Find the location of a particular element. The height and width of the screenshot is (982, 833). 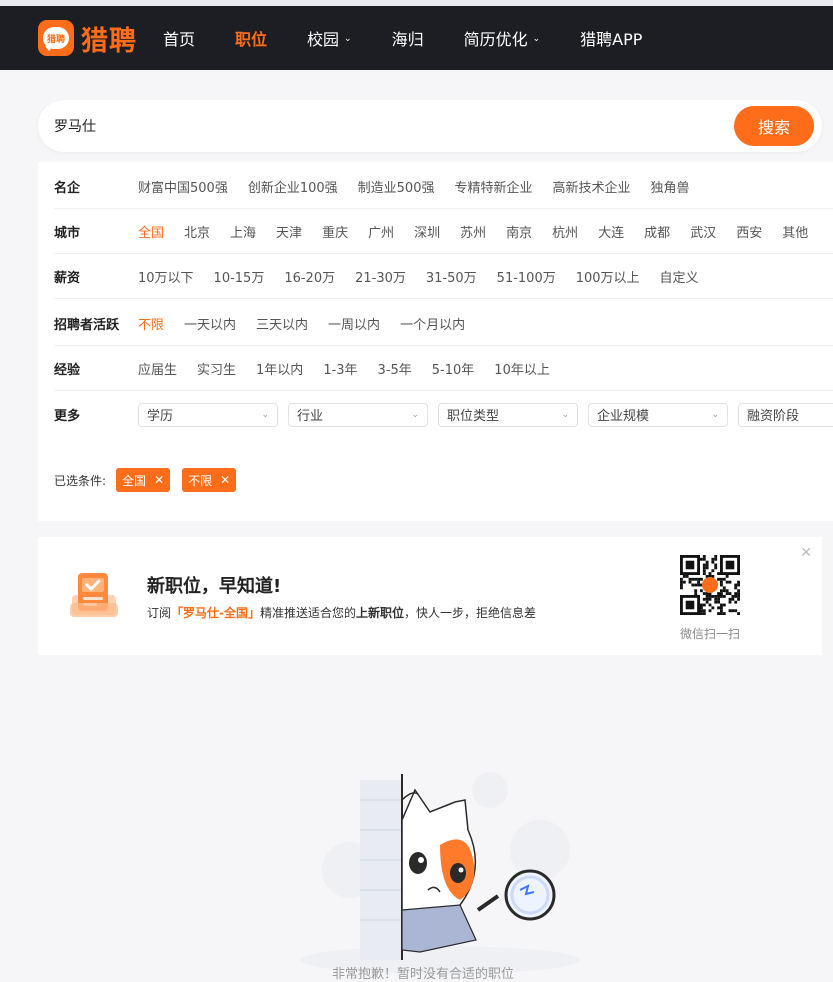

filter-dropdown: 职位类型 ⌄ is located at coordinates (508, 414).